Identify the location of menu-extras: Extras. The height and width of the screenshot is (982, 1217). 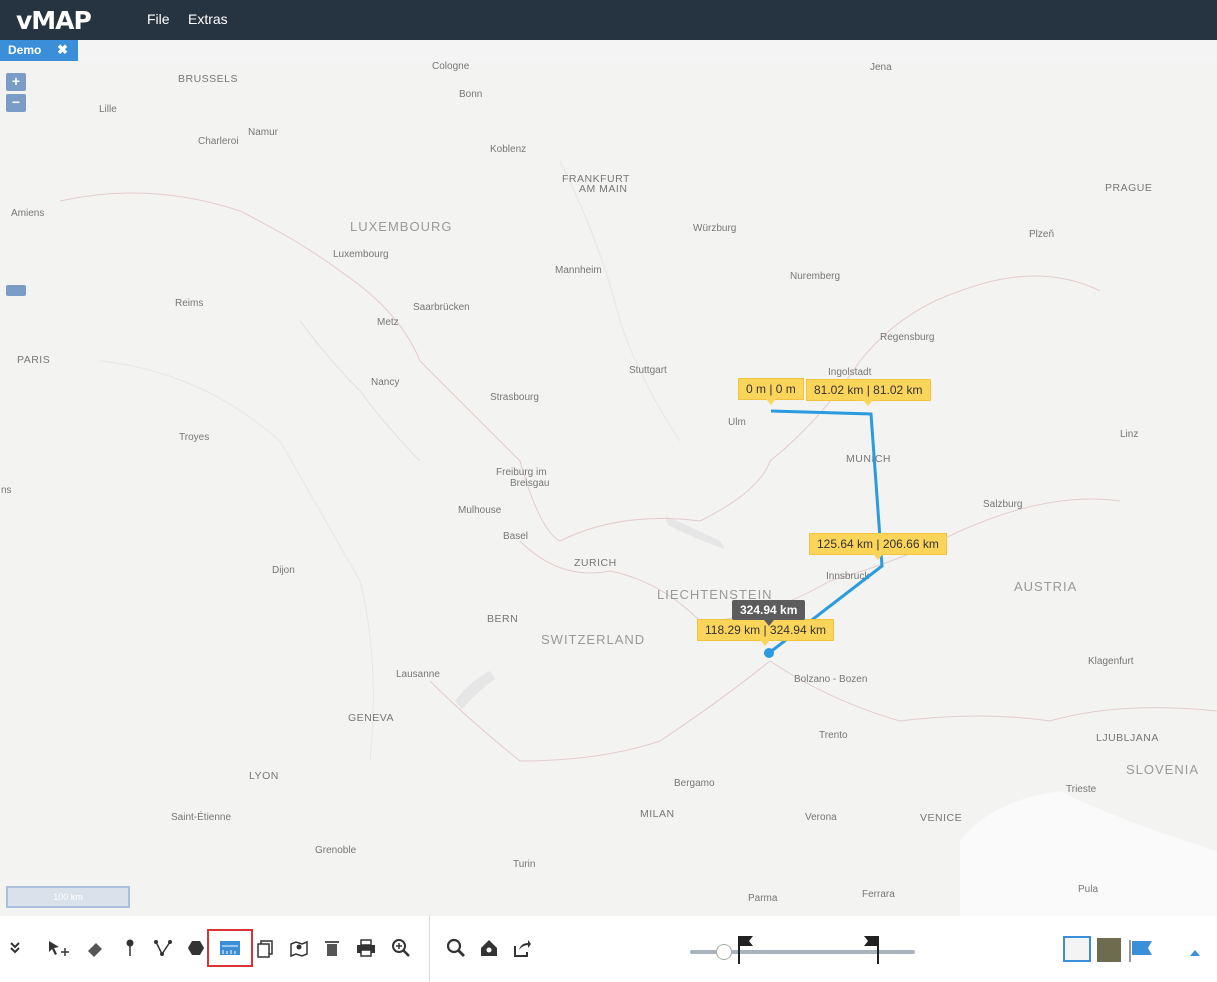
(208, 19).